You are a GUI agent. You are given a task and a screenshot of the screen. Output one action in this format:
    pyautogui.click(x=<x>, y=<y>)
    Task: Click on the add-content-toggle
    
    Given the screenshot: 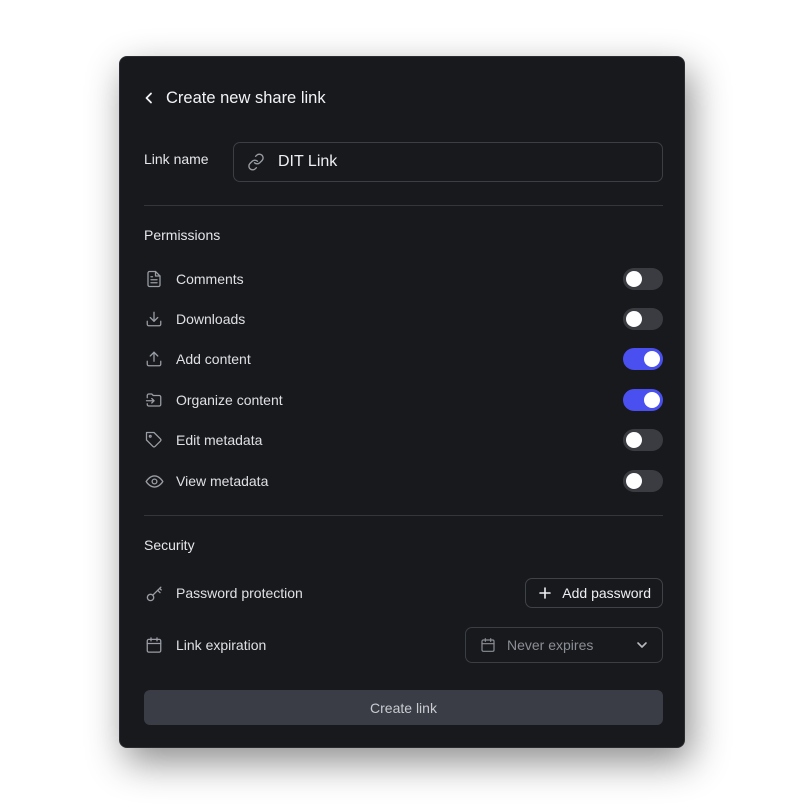 What is the action you would take?
    pyautogui.click(x=643, y=359)
    